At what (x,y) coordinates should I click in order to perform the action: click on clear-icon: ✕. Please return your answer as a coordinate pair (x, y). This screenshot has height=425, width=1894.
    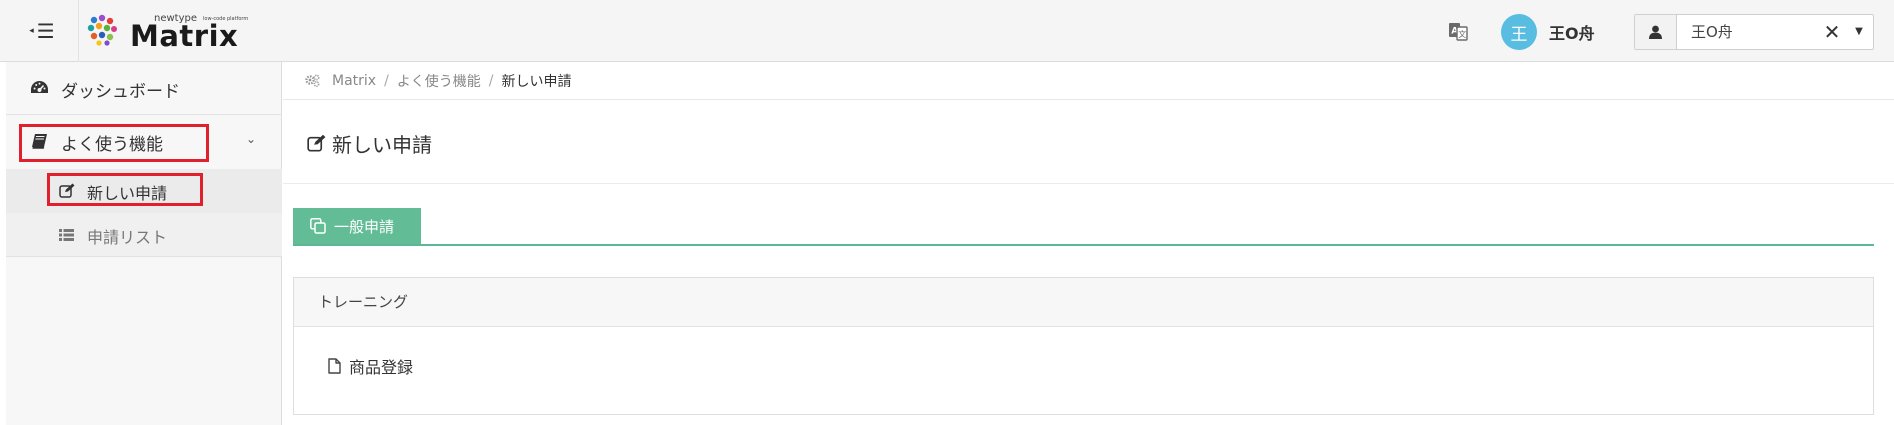
    Looking at the image, I should click on (1832, 32).